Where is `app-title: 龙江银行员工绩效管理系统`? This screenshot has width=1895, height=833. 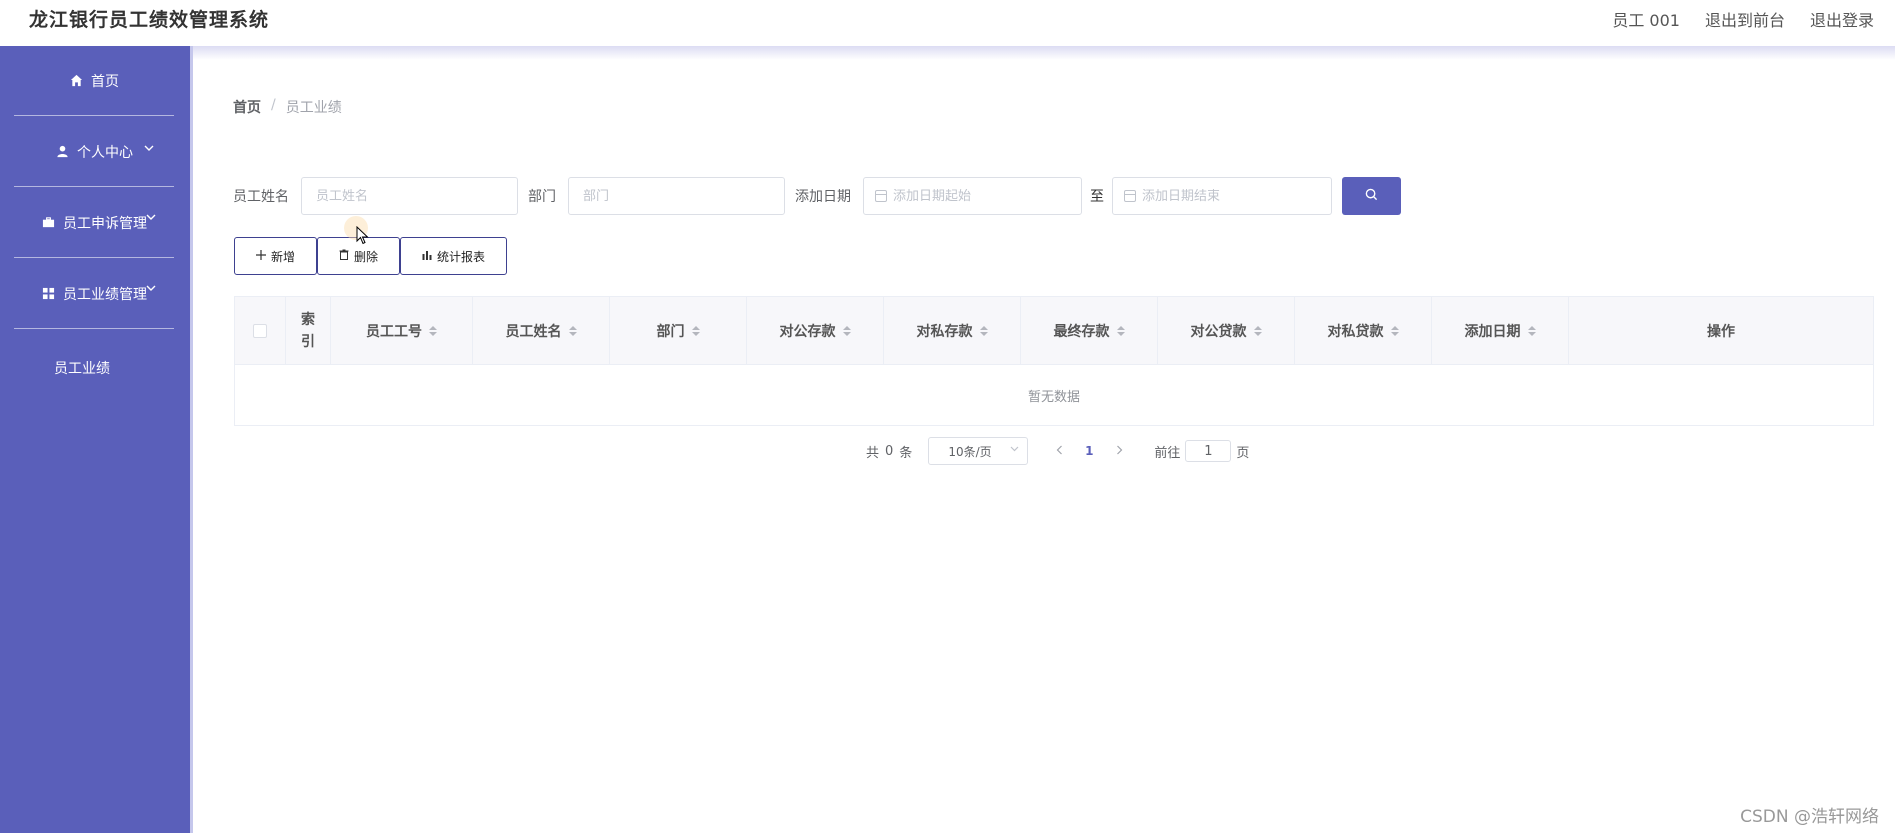 app-title: 龙江银行员工绩效管理系统 is located at coordinates (149, 20).